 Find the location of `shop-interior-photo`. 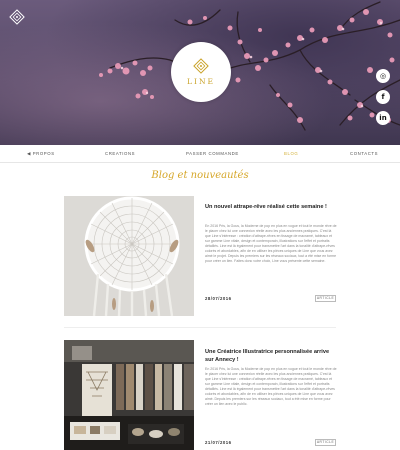

shop-interior-photo is located at coordinates (129, 395).